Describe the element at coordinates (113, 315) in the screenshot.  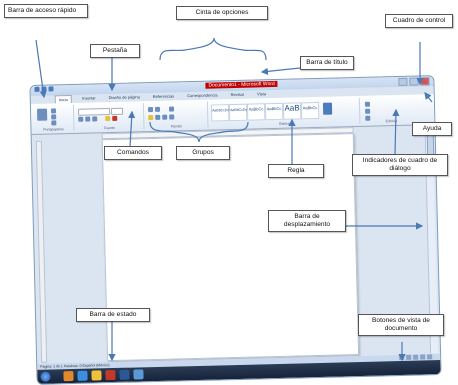
I see `callout-status-bar: Barra de estado` at that location.